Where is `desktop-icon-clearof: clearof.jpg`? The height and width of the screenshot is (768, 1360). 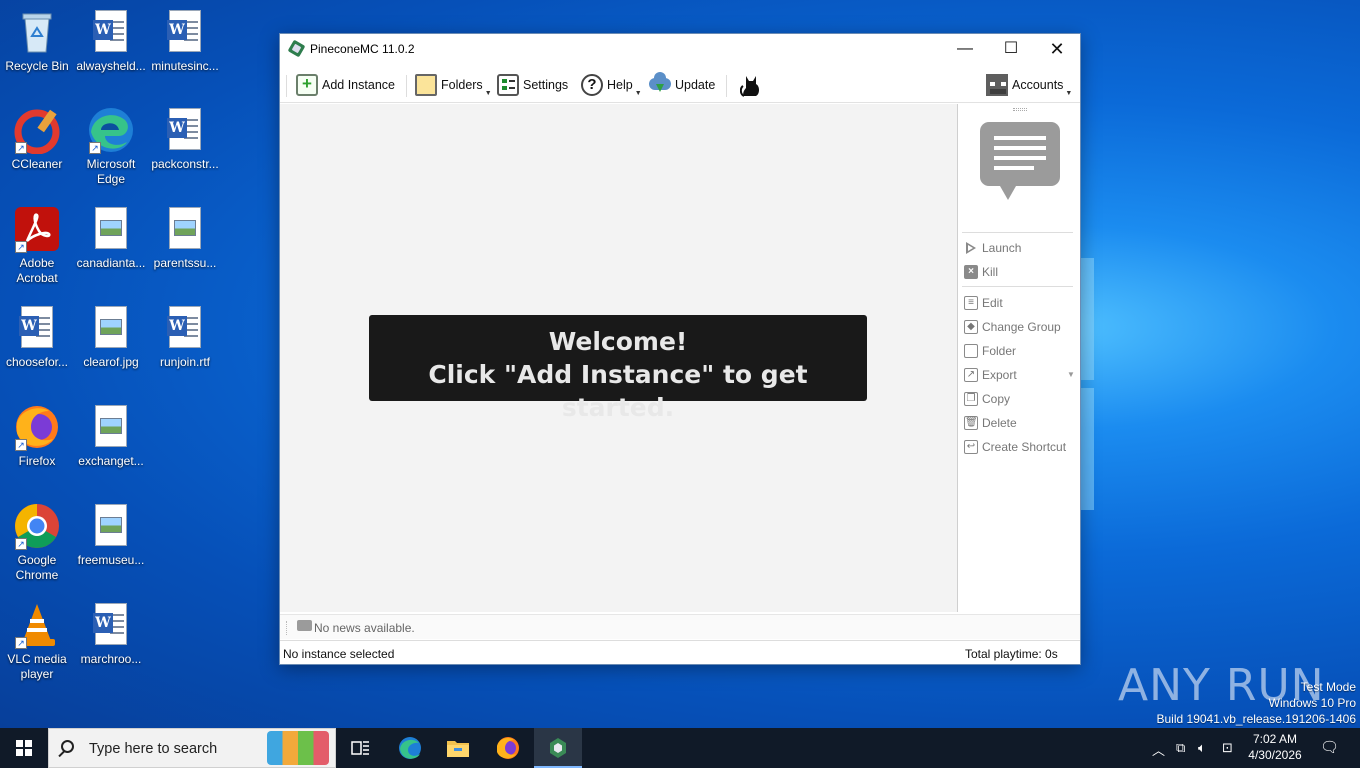 desktop-icon-clearof: clearof.jpg is located at coordinates (111, 337).